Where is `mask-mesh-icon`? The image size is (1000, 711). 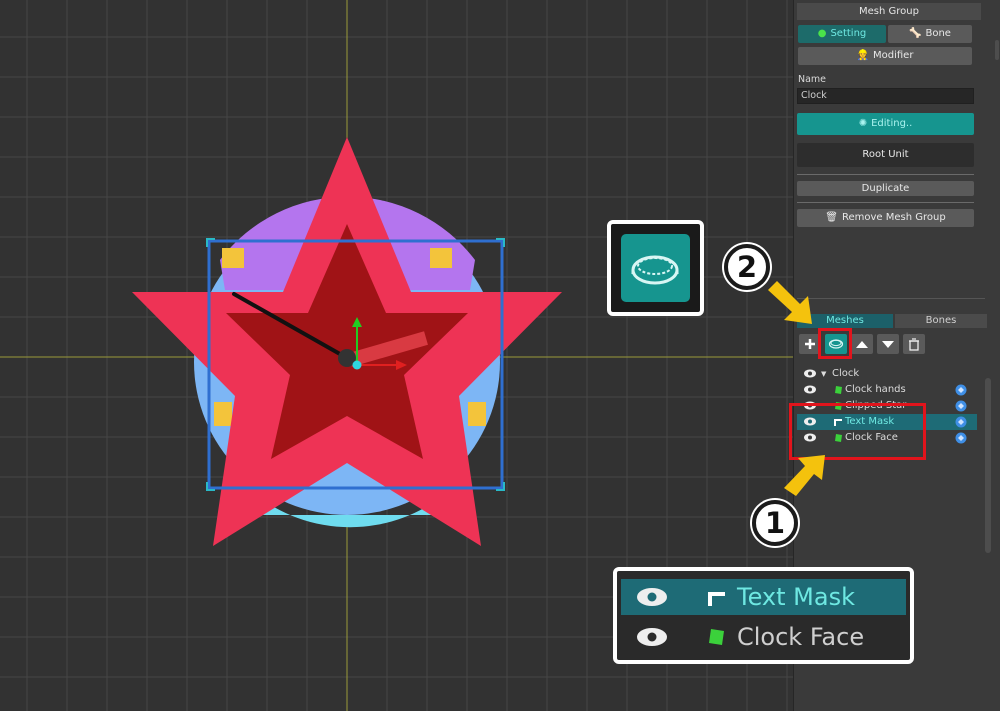
mask-mesh-icon is located at coordinates (655, 270).